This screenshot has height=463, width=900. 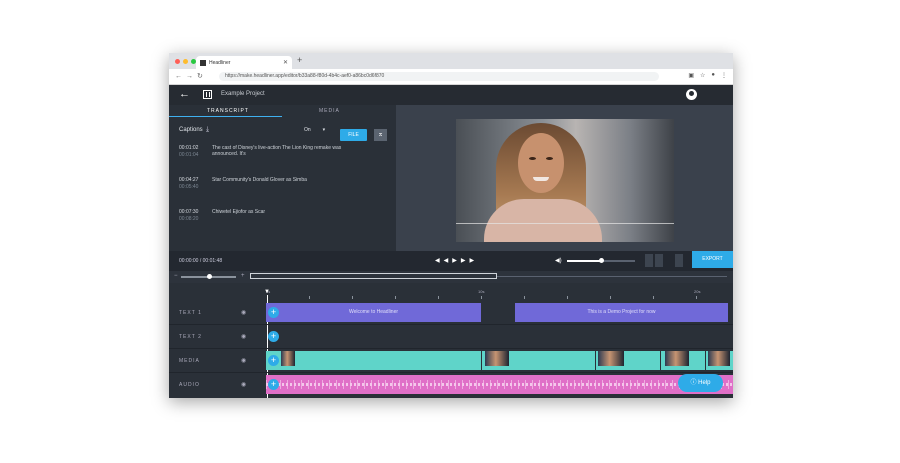 I want to click on file-button: FILE, so click(x=353, y=135).